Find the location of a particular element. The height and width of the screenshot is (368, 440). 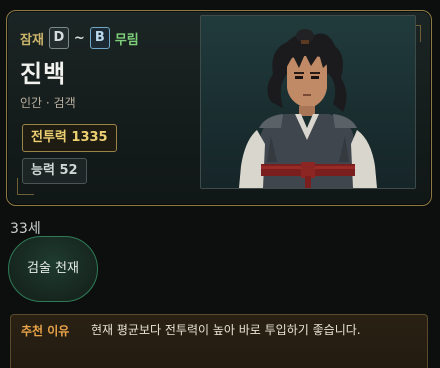

swordsman-portrait-icon is located at coordinates (308, 108).